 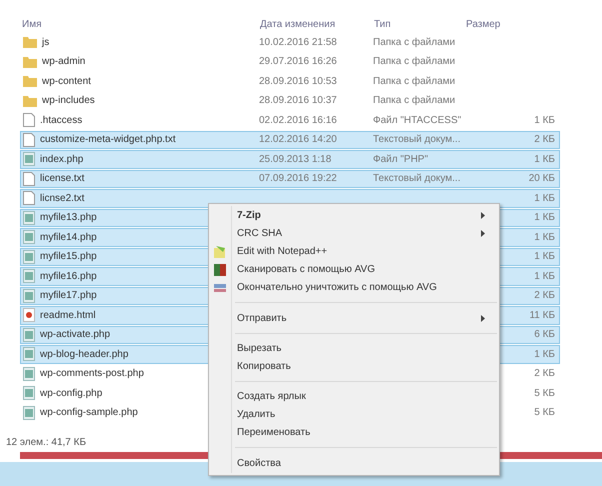 What do you see at coordinates (64, 62) in the screenshot?
I see `file-name: wp-admin` at bounding box center [64, 62].